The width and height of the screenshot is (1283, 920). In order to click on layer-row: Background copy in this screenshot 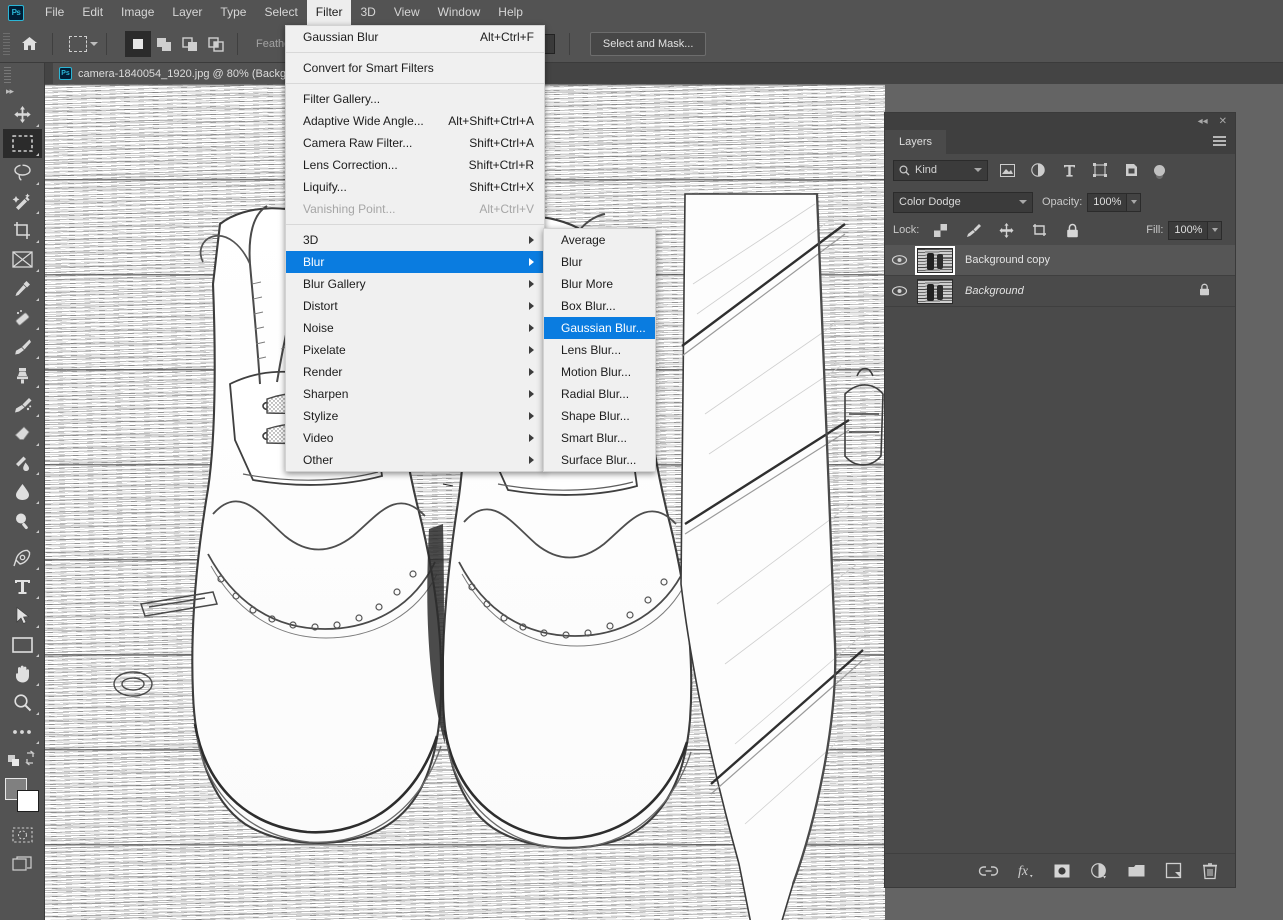, I will do `click(1060, 260)`.